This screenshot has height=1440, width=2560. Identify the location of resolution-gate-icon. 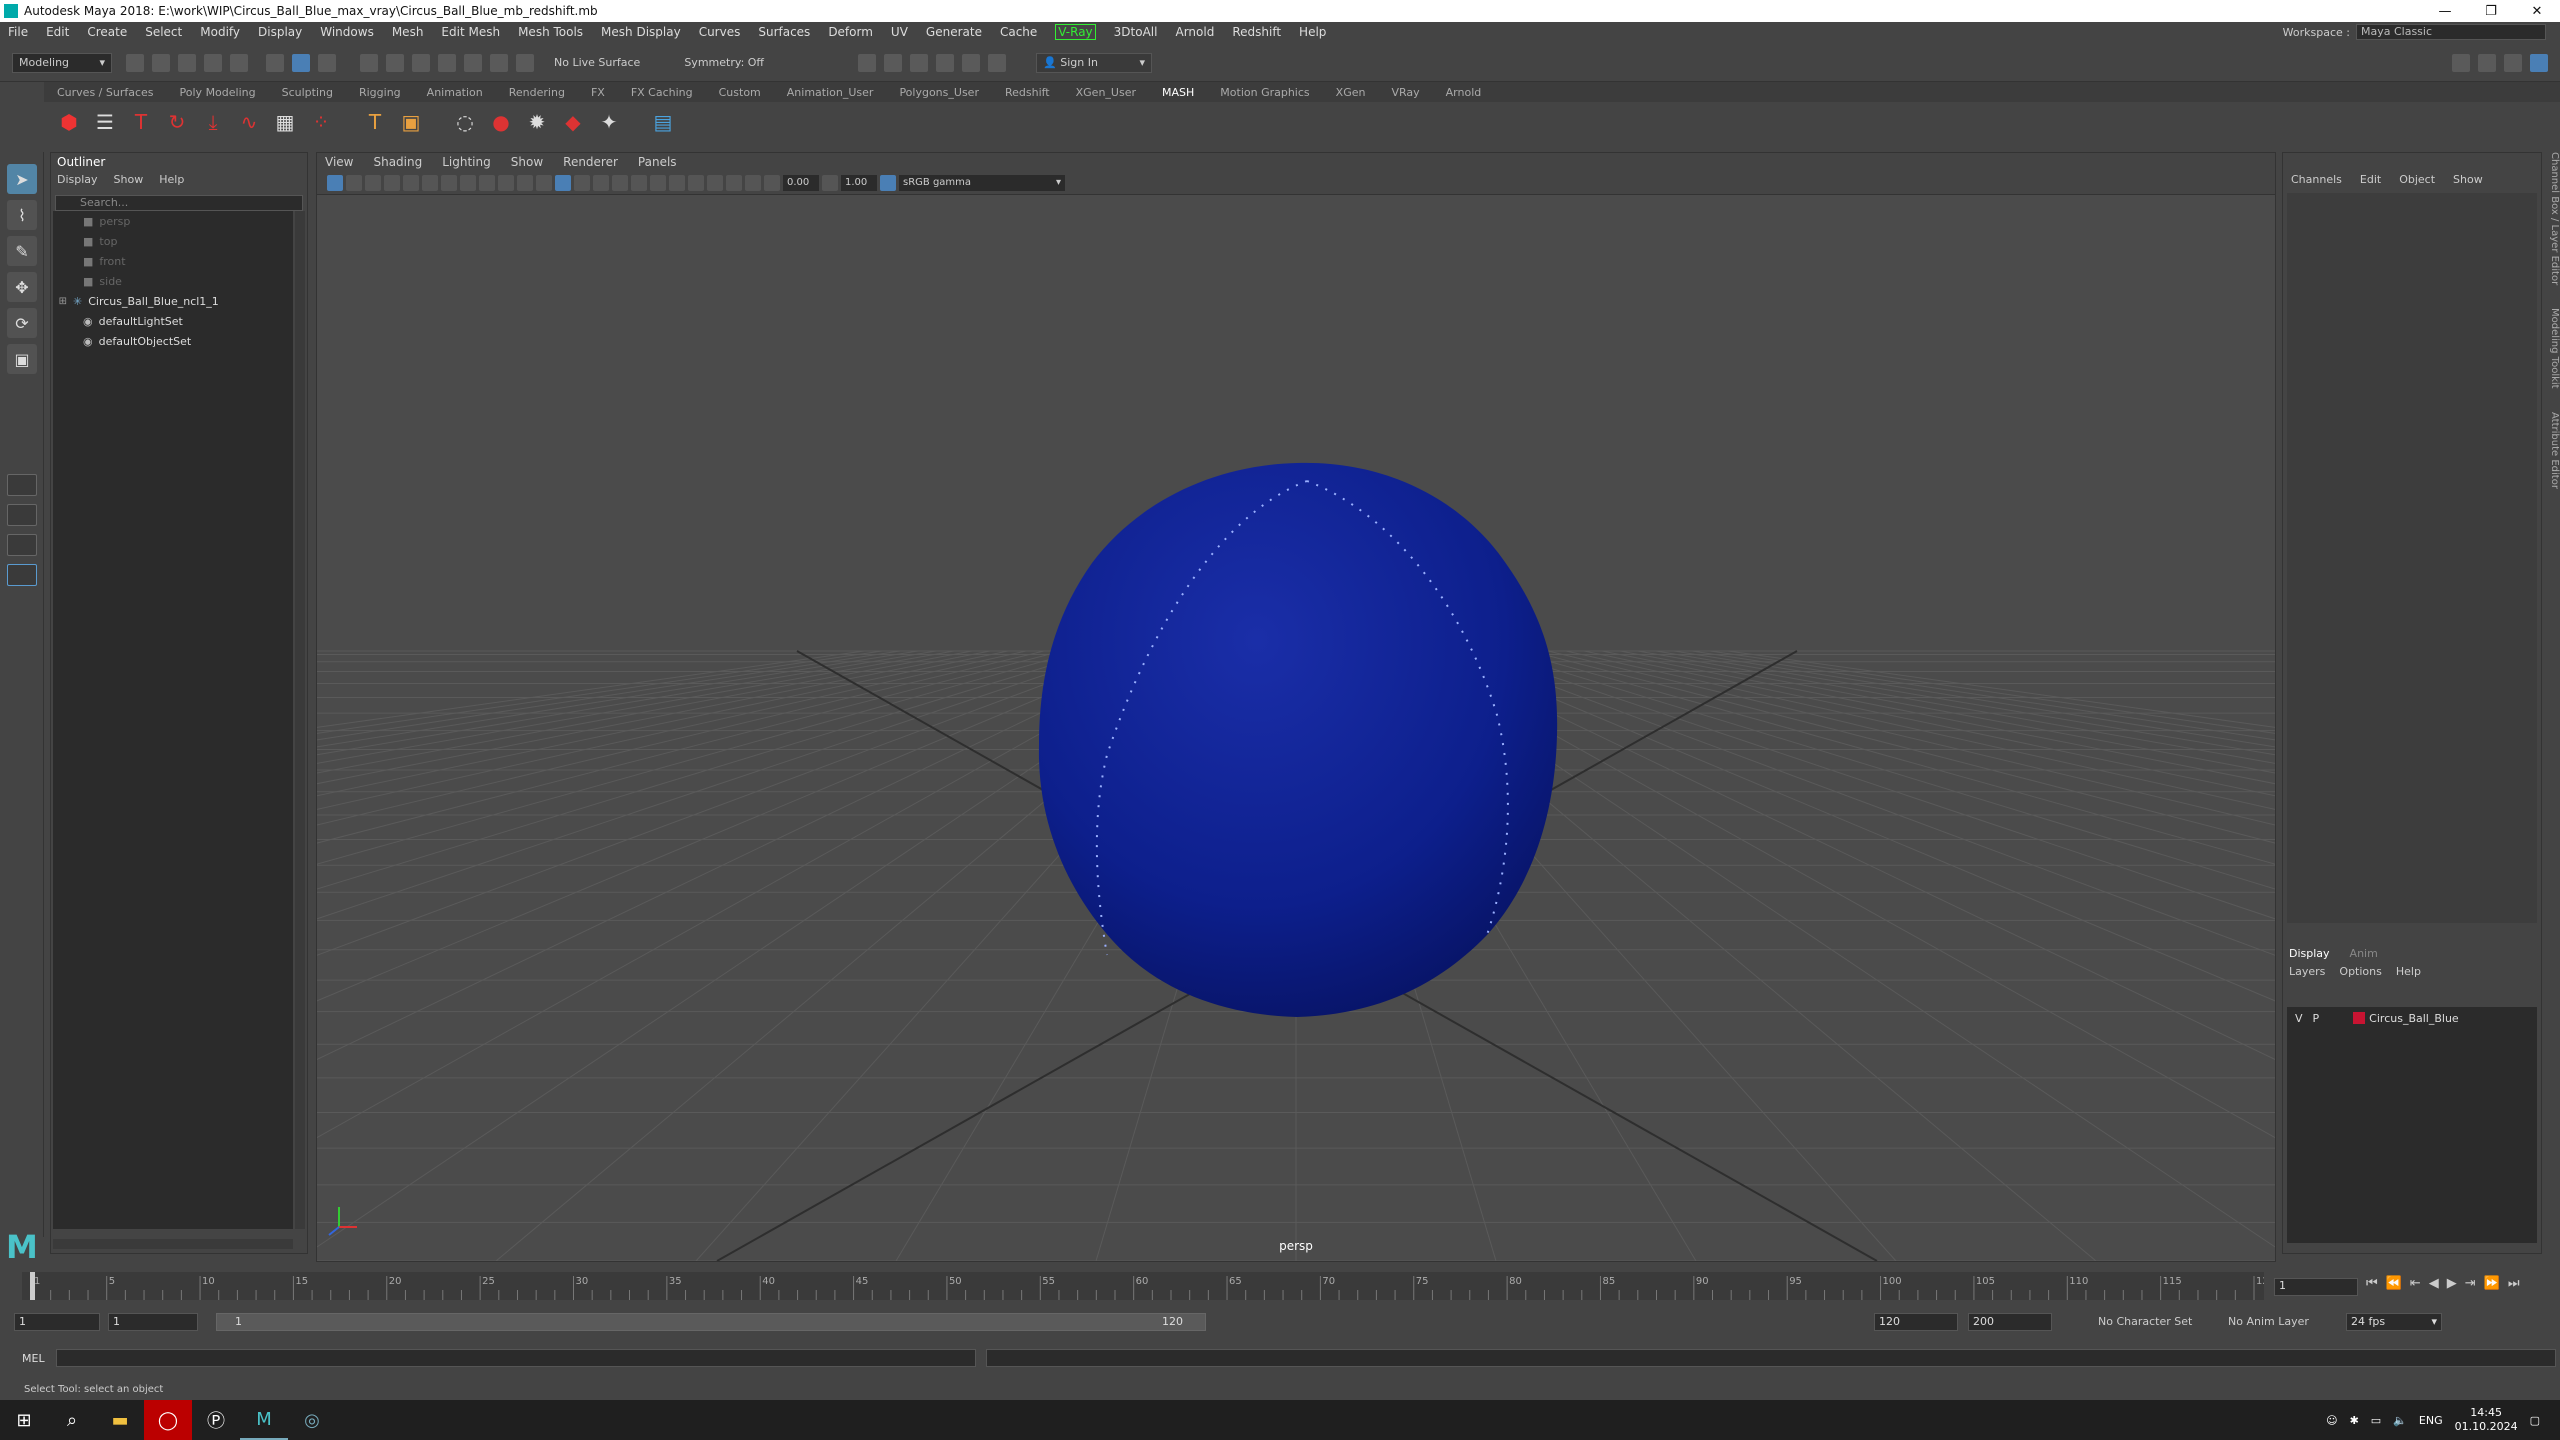
(449, 182).